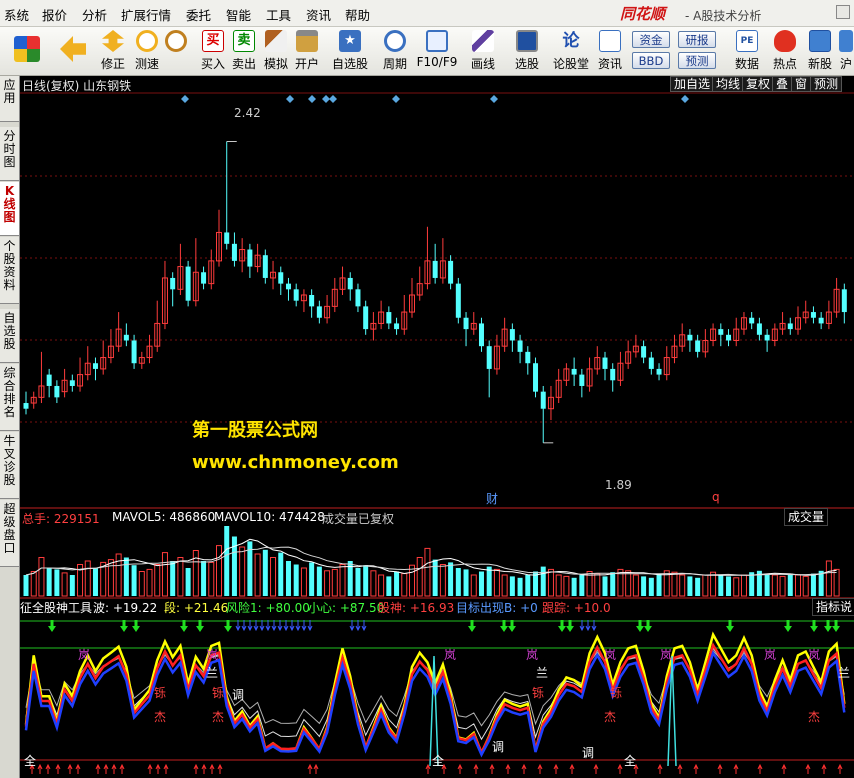 This screenshot has width=854, height=778. What do you see at coordinates (238, 14) in the screenshot?
I see `menu-smart: 智能` at bounding box center [238, 14].